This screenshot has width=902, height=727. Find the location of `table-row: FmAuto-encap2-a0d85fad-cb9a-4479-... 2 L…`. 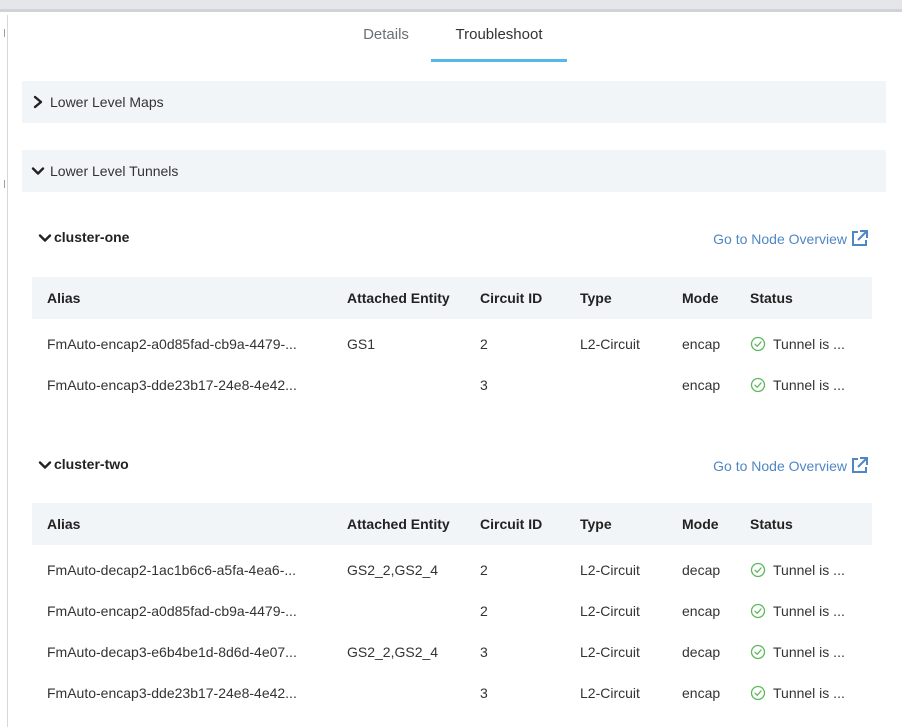

table-row: FmAuto-encap2-a0d85fad-cb9a-4479-... 2 L… is located at coordinates (452, 611).